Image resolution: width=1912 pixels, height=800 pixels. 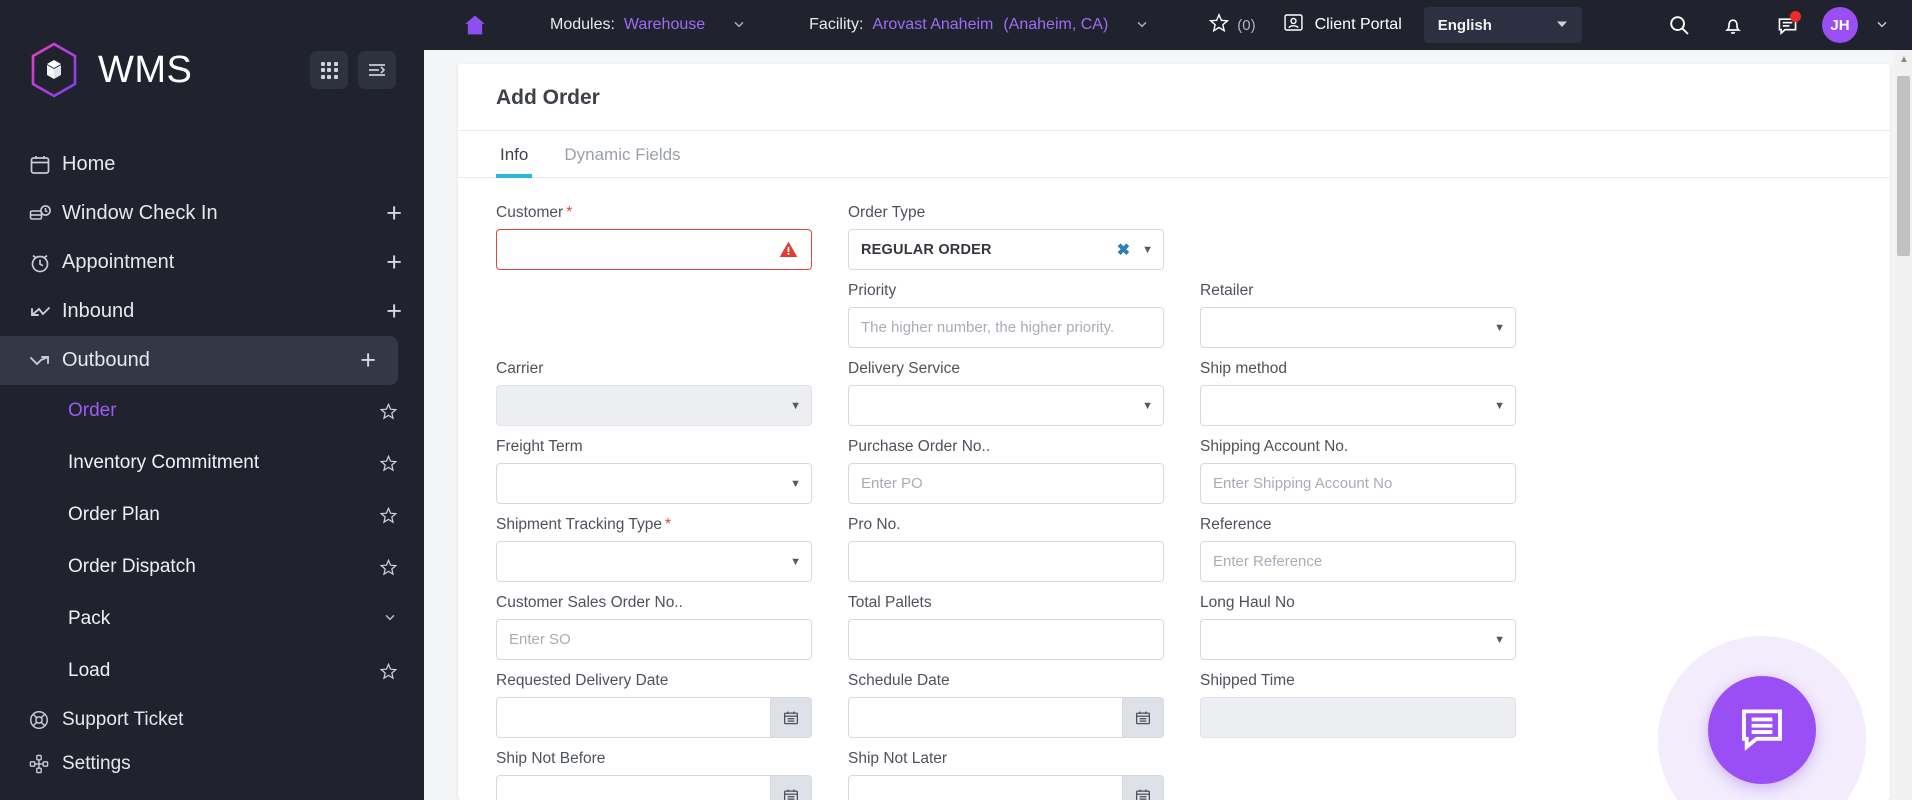 What do you see at coordinates (654, 405) in the screenshot?
I see `carrier-select: ▼` at bounding box center [654, 405].